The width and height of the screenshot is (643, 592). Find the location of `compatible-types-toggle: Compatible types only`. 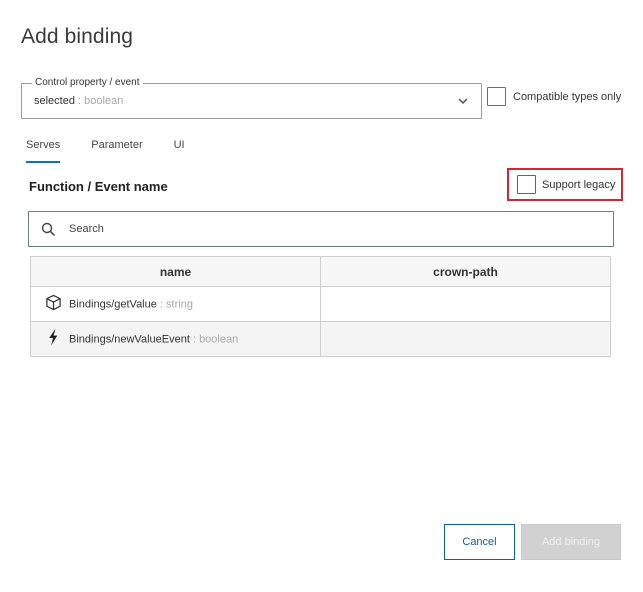

compatible-types-toggle: Compatible types only is located at coordinates (554, 96).